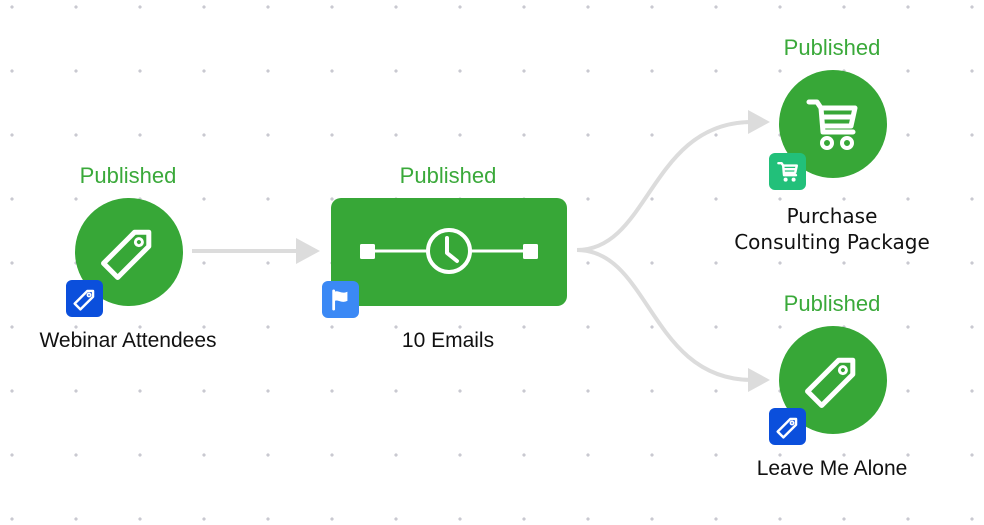 The width and height of the screenshot is (984, 525). Describe the element at coordinates (832, 229) in the screenshot. I see `node-label: Purchase Consulting Package` at that location.